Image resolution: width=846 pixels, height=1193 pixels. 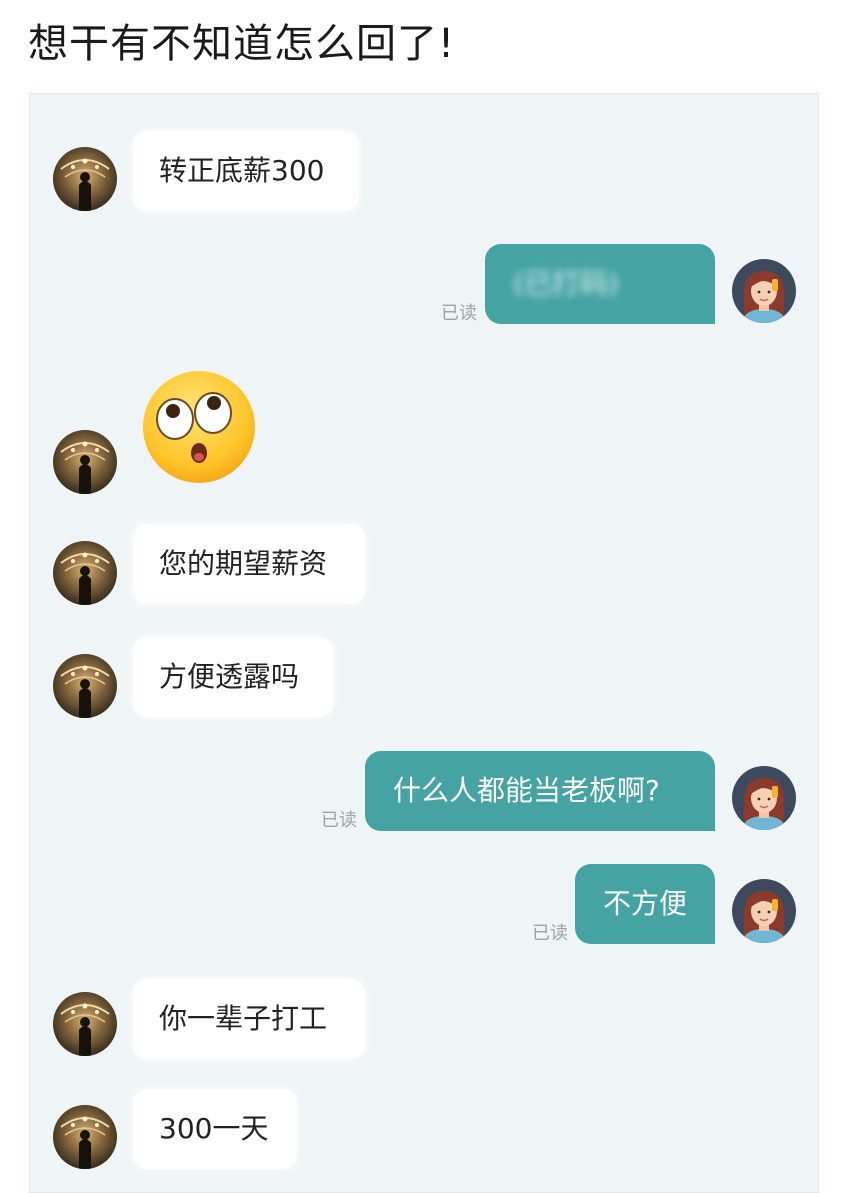 I want to click on surprised-face-emoji, so click(x=199, y=427).